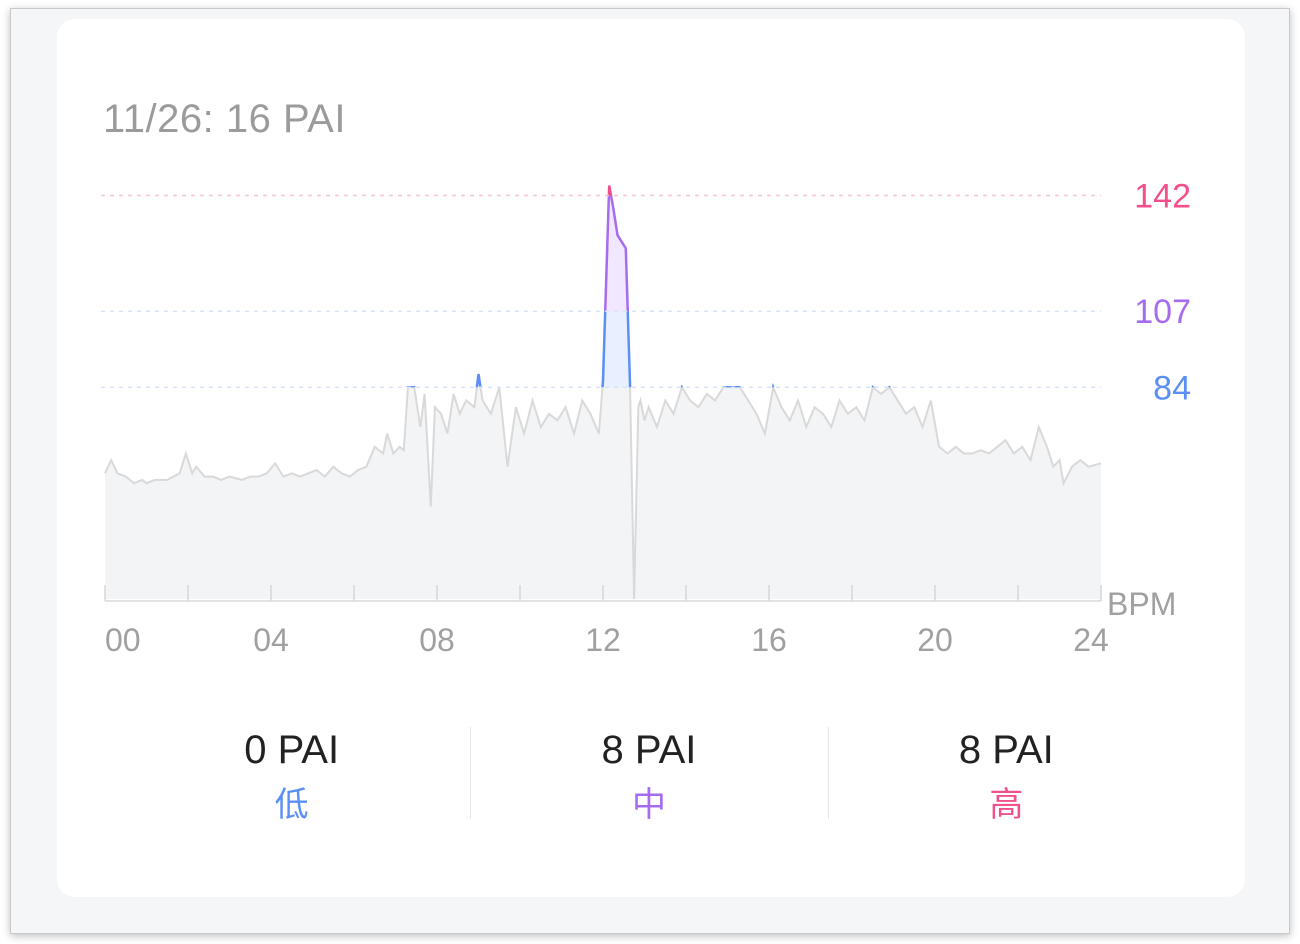 The height and width of the screenshot is (944, 1300). Describe the element at coordinates (292, 750) in the screenshot. I see `stat-low-value: 0 PAI` at that location.